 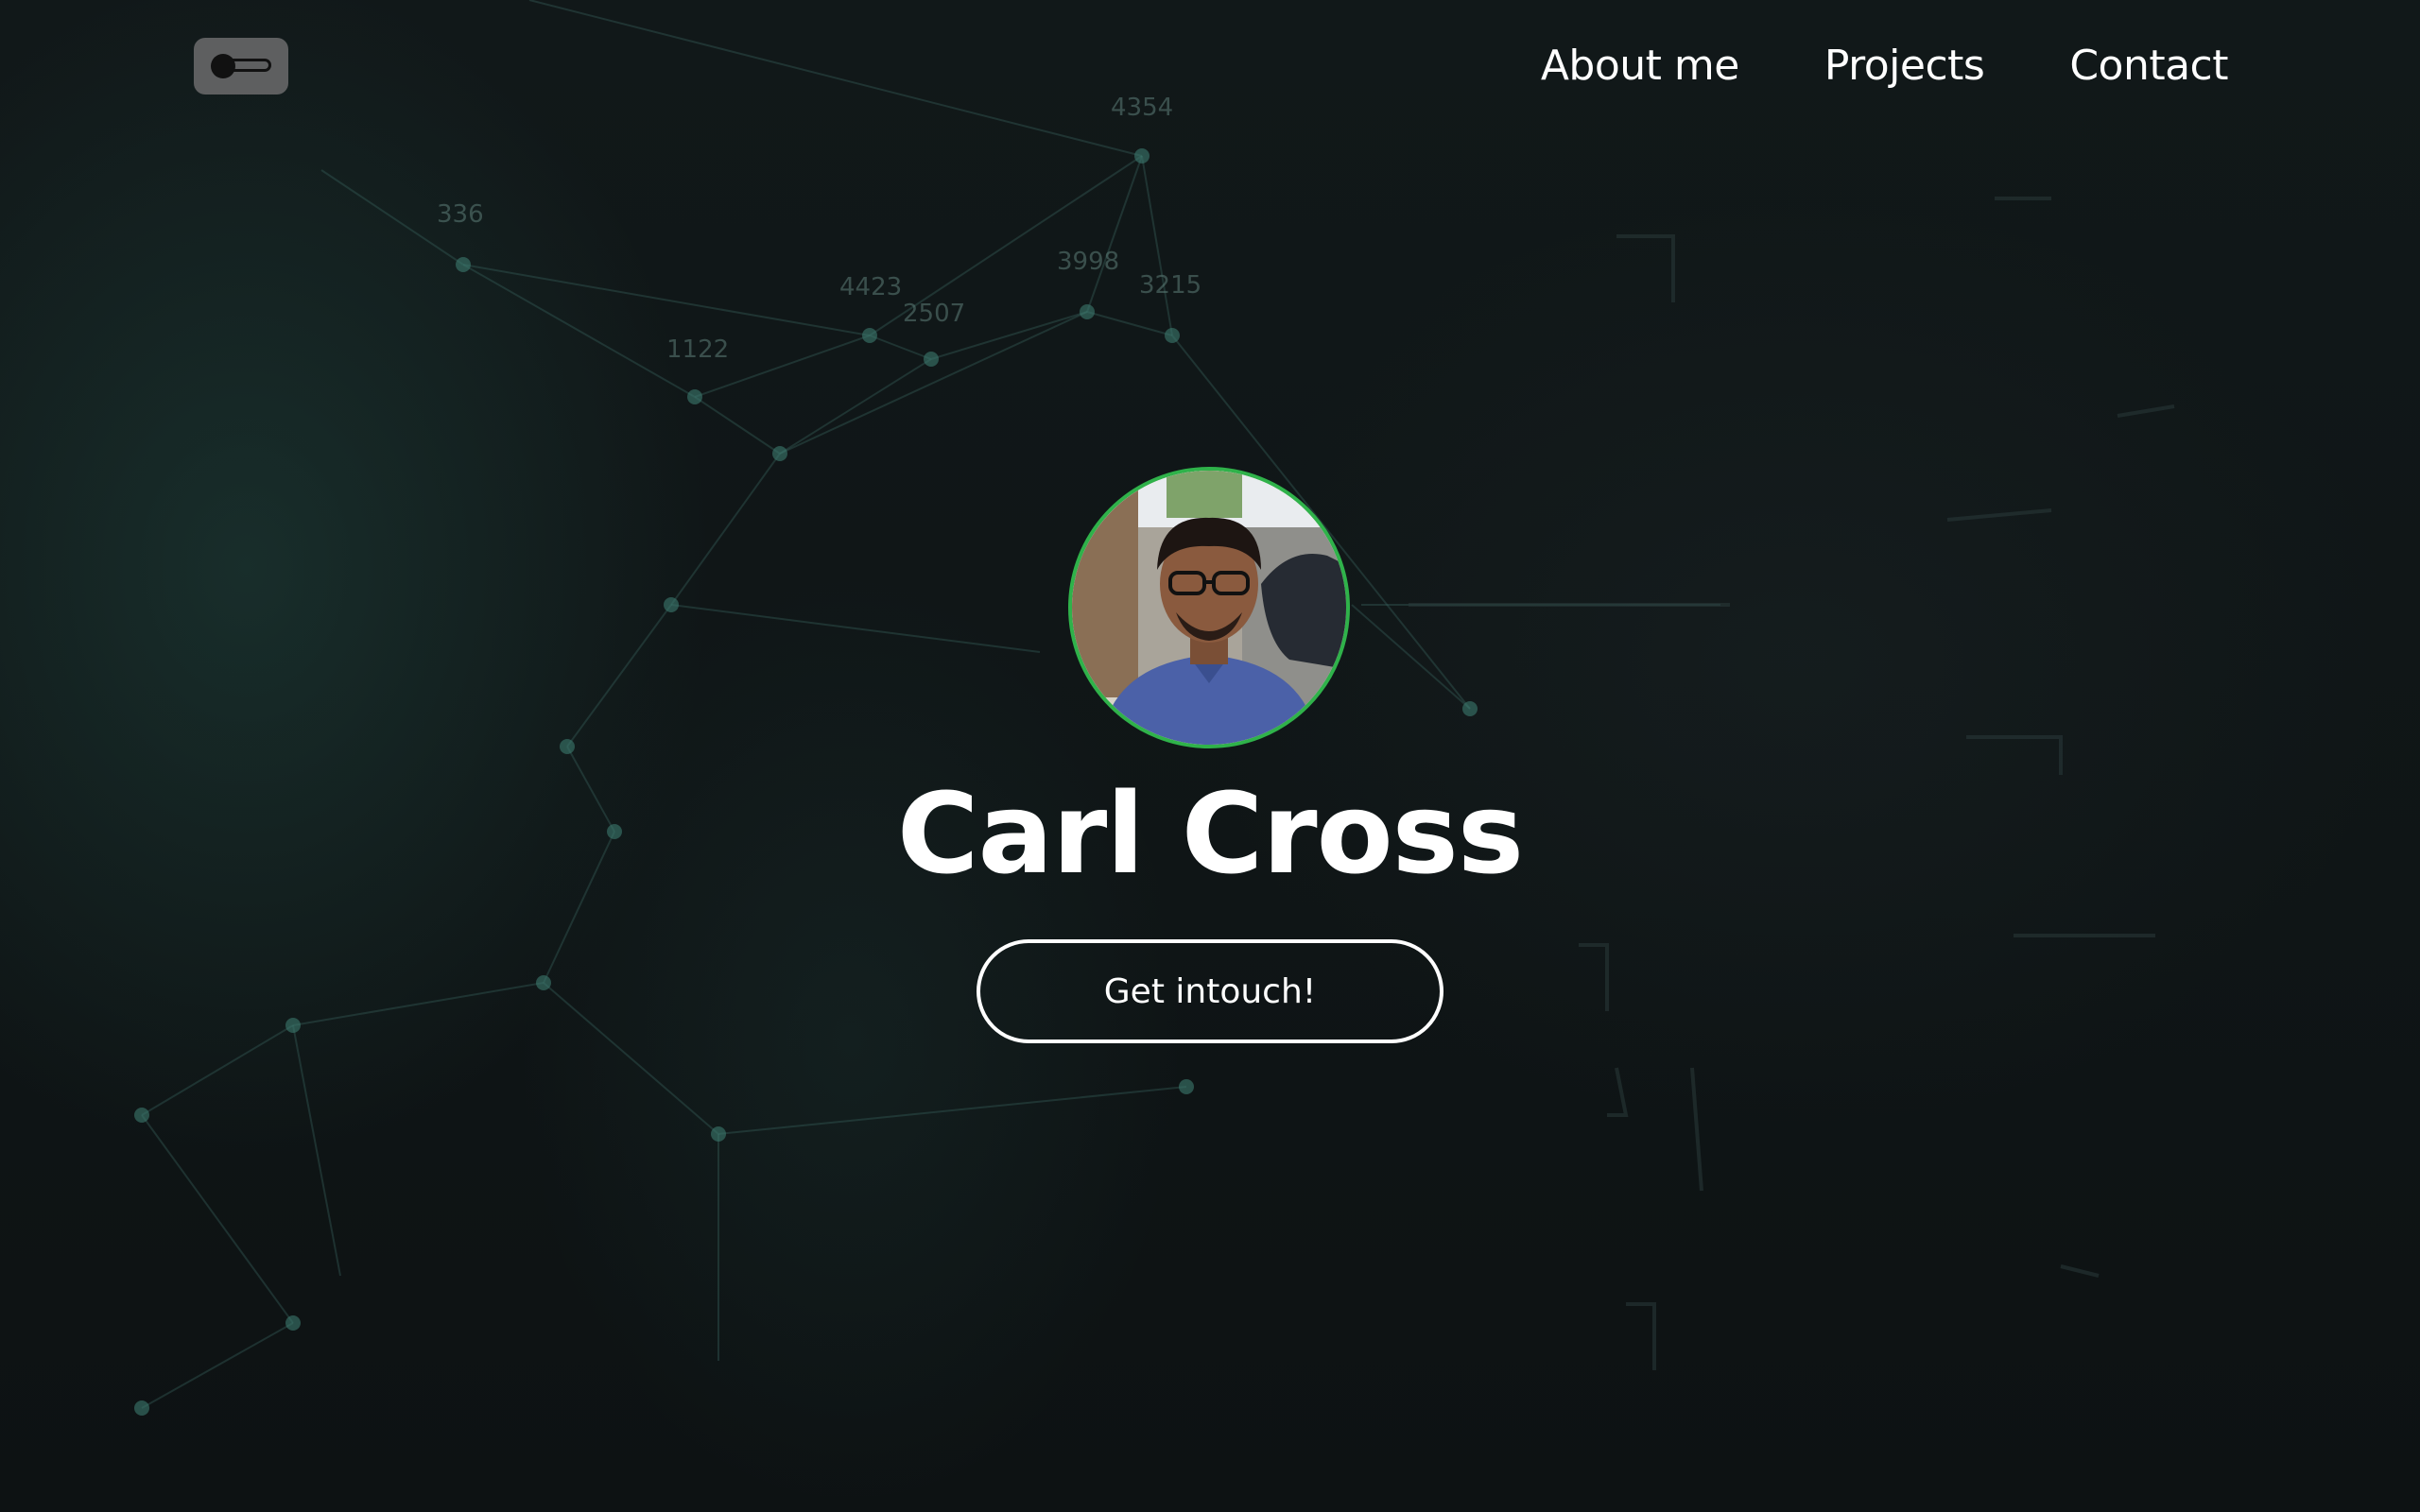 What do you see at coordinates (2148, 66) in the screenshot?
I see `nav-link-contact: Contact` at bounding box center [2148, 66].